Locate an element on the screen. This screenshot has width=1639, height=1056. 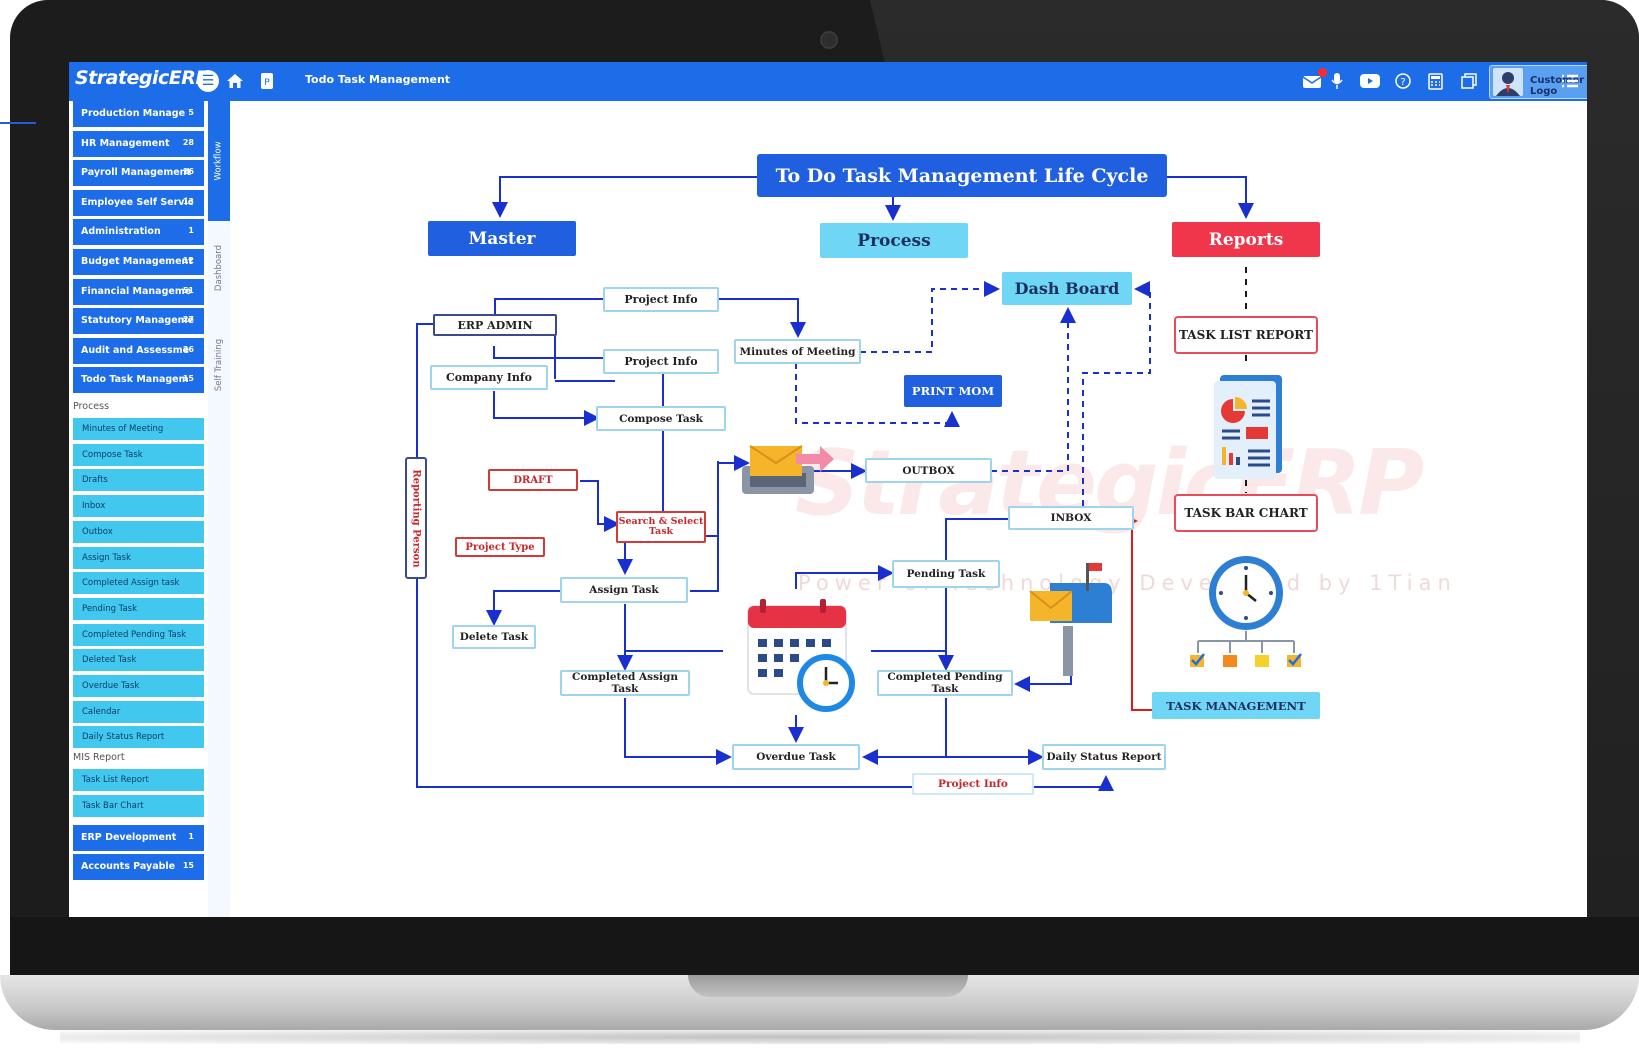
module-administration: Administration 1 is located at coordinates (138, 232).